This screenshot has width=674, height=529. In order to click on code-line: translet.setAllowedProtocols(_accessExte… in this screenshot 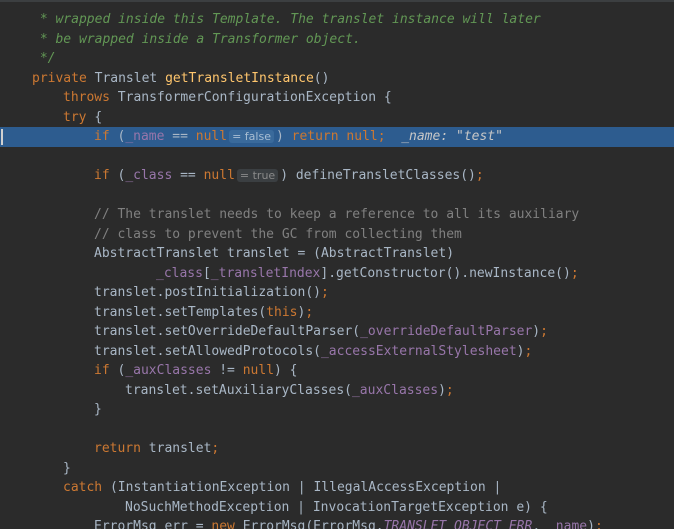, I will do `click(337, 352)`.